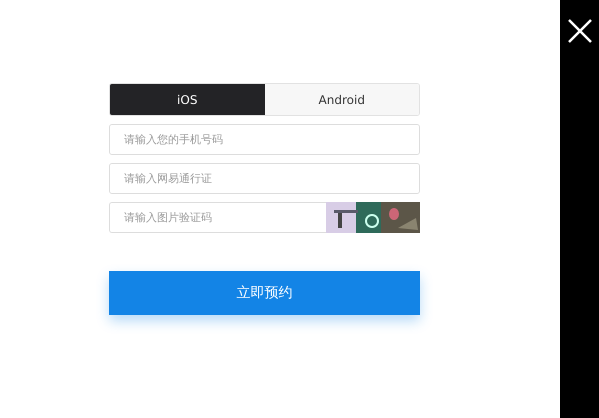 The width and height of the screenshot is (599, 418). Describe the element at coordinates (264, 293) in the screenshot. I see `submit-button: 立即预约` at that location.